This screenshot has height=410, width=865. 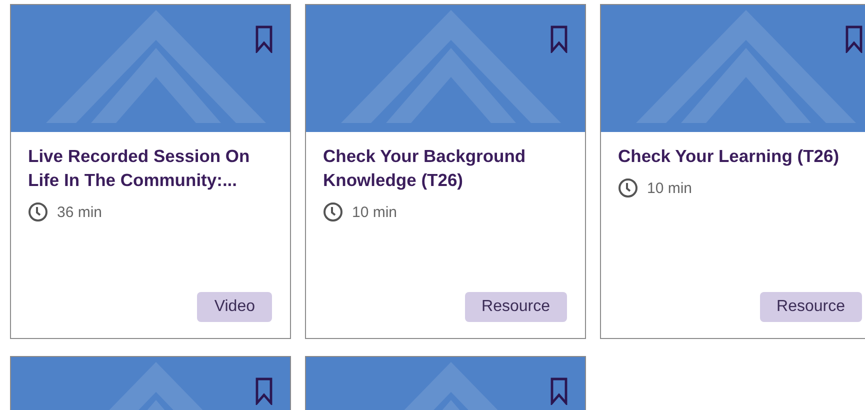 What do you see at coordinates (79, 212) in the screenshot?
I see `duration-text: 36 min` at bounding box center [79, 212].